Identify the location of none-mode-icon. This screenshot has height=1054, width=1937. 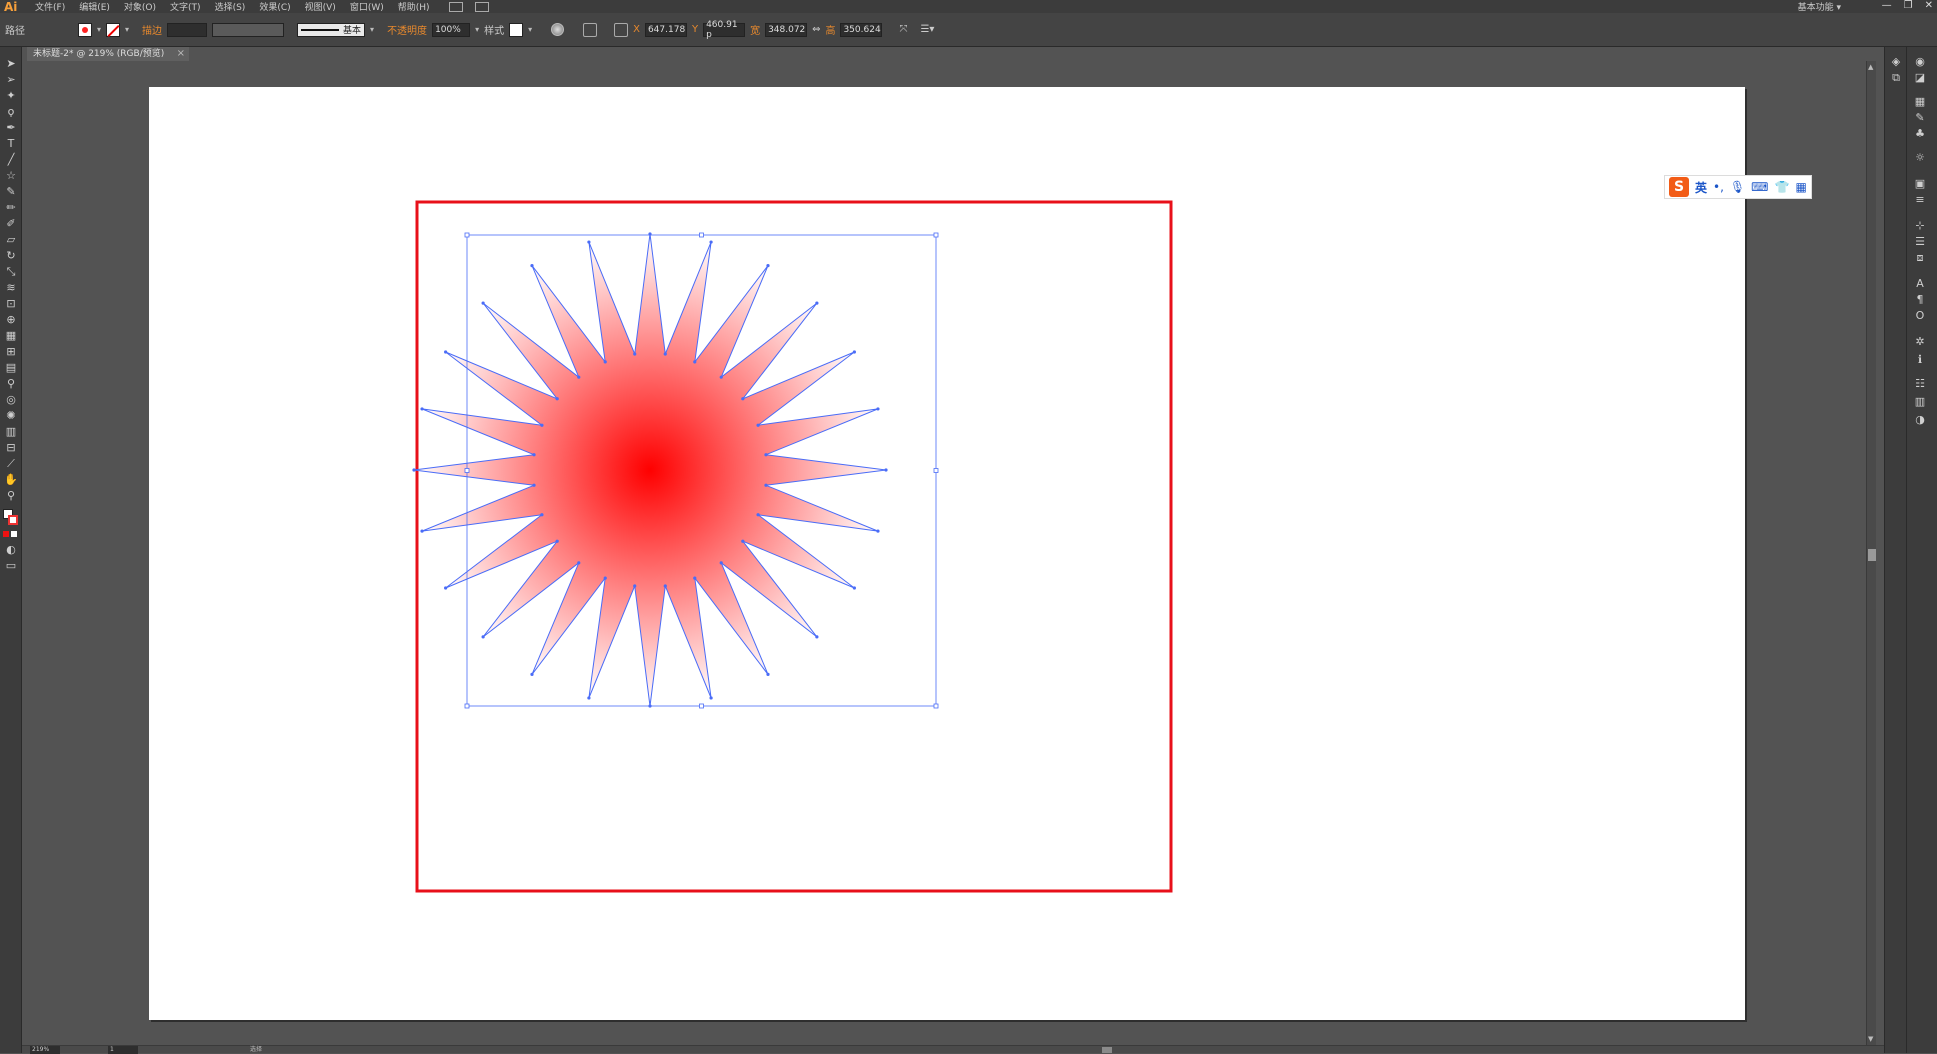
(14, 534).